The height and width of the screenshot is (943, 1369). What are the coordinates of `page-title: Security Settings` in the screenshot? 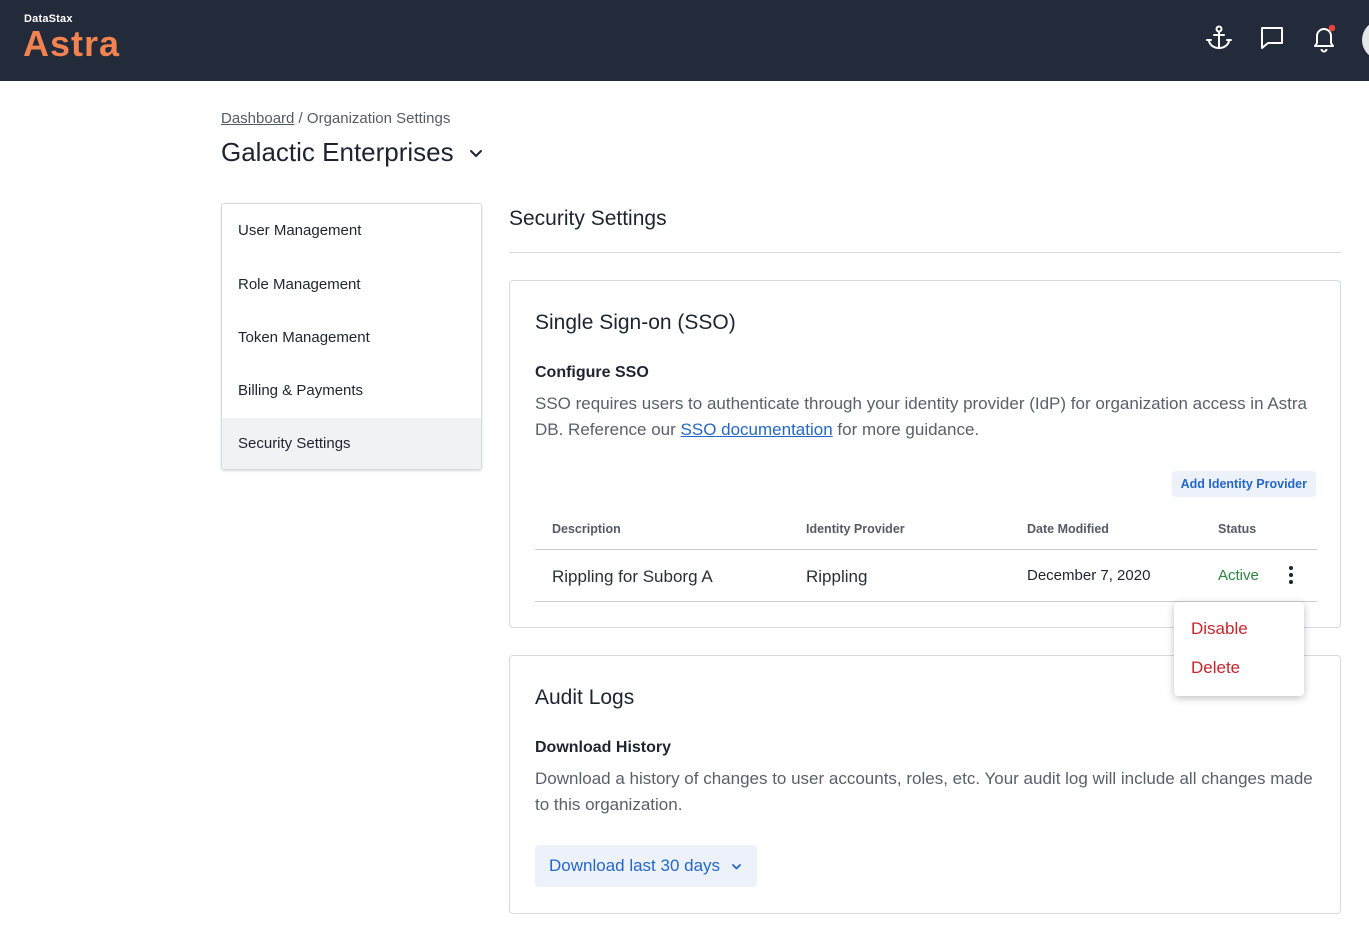 It's located at (588, 218).